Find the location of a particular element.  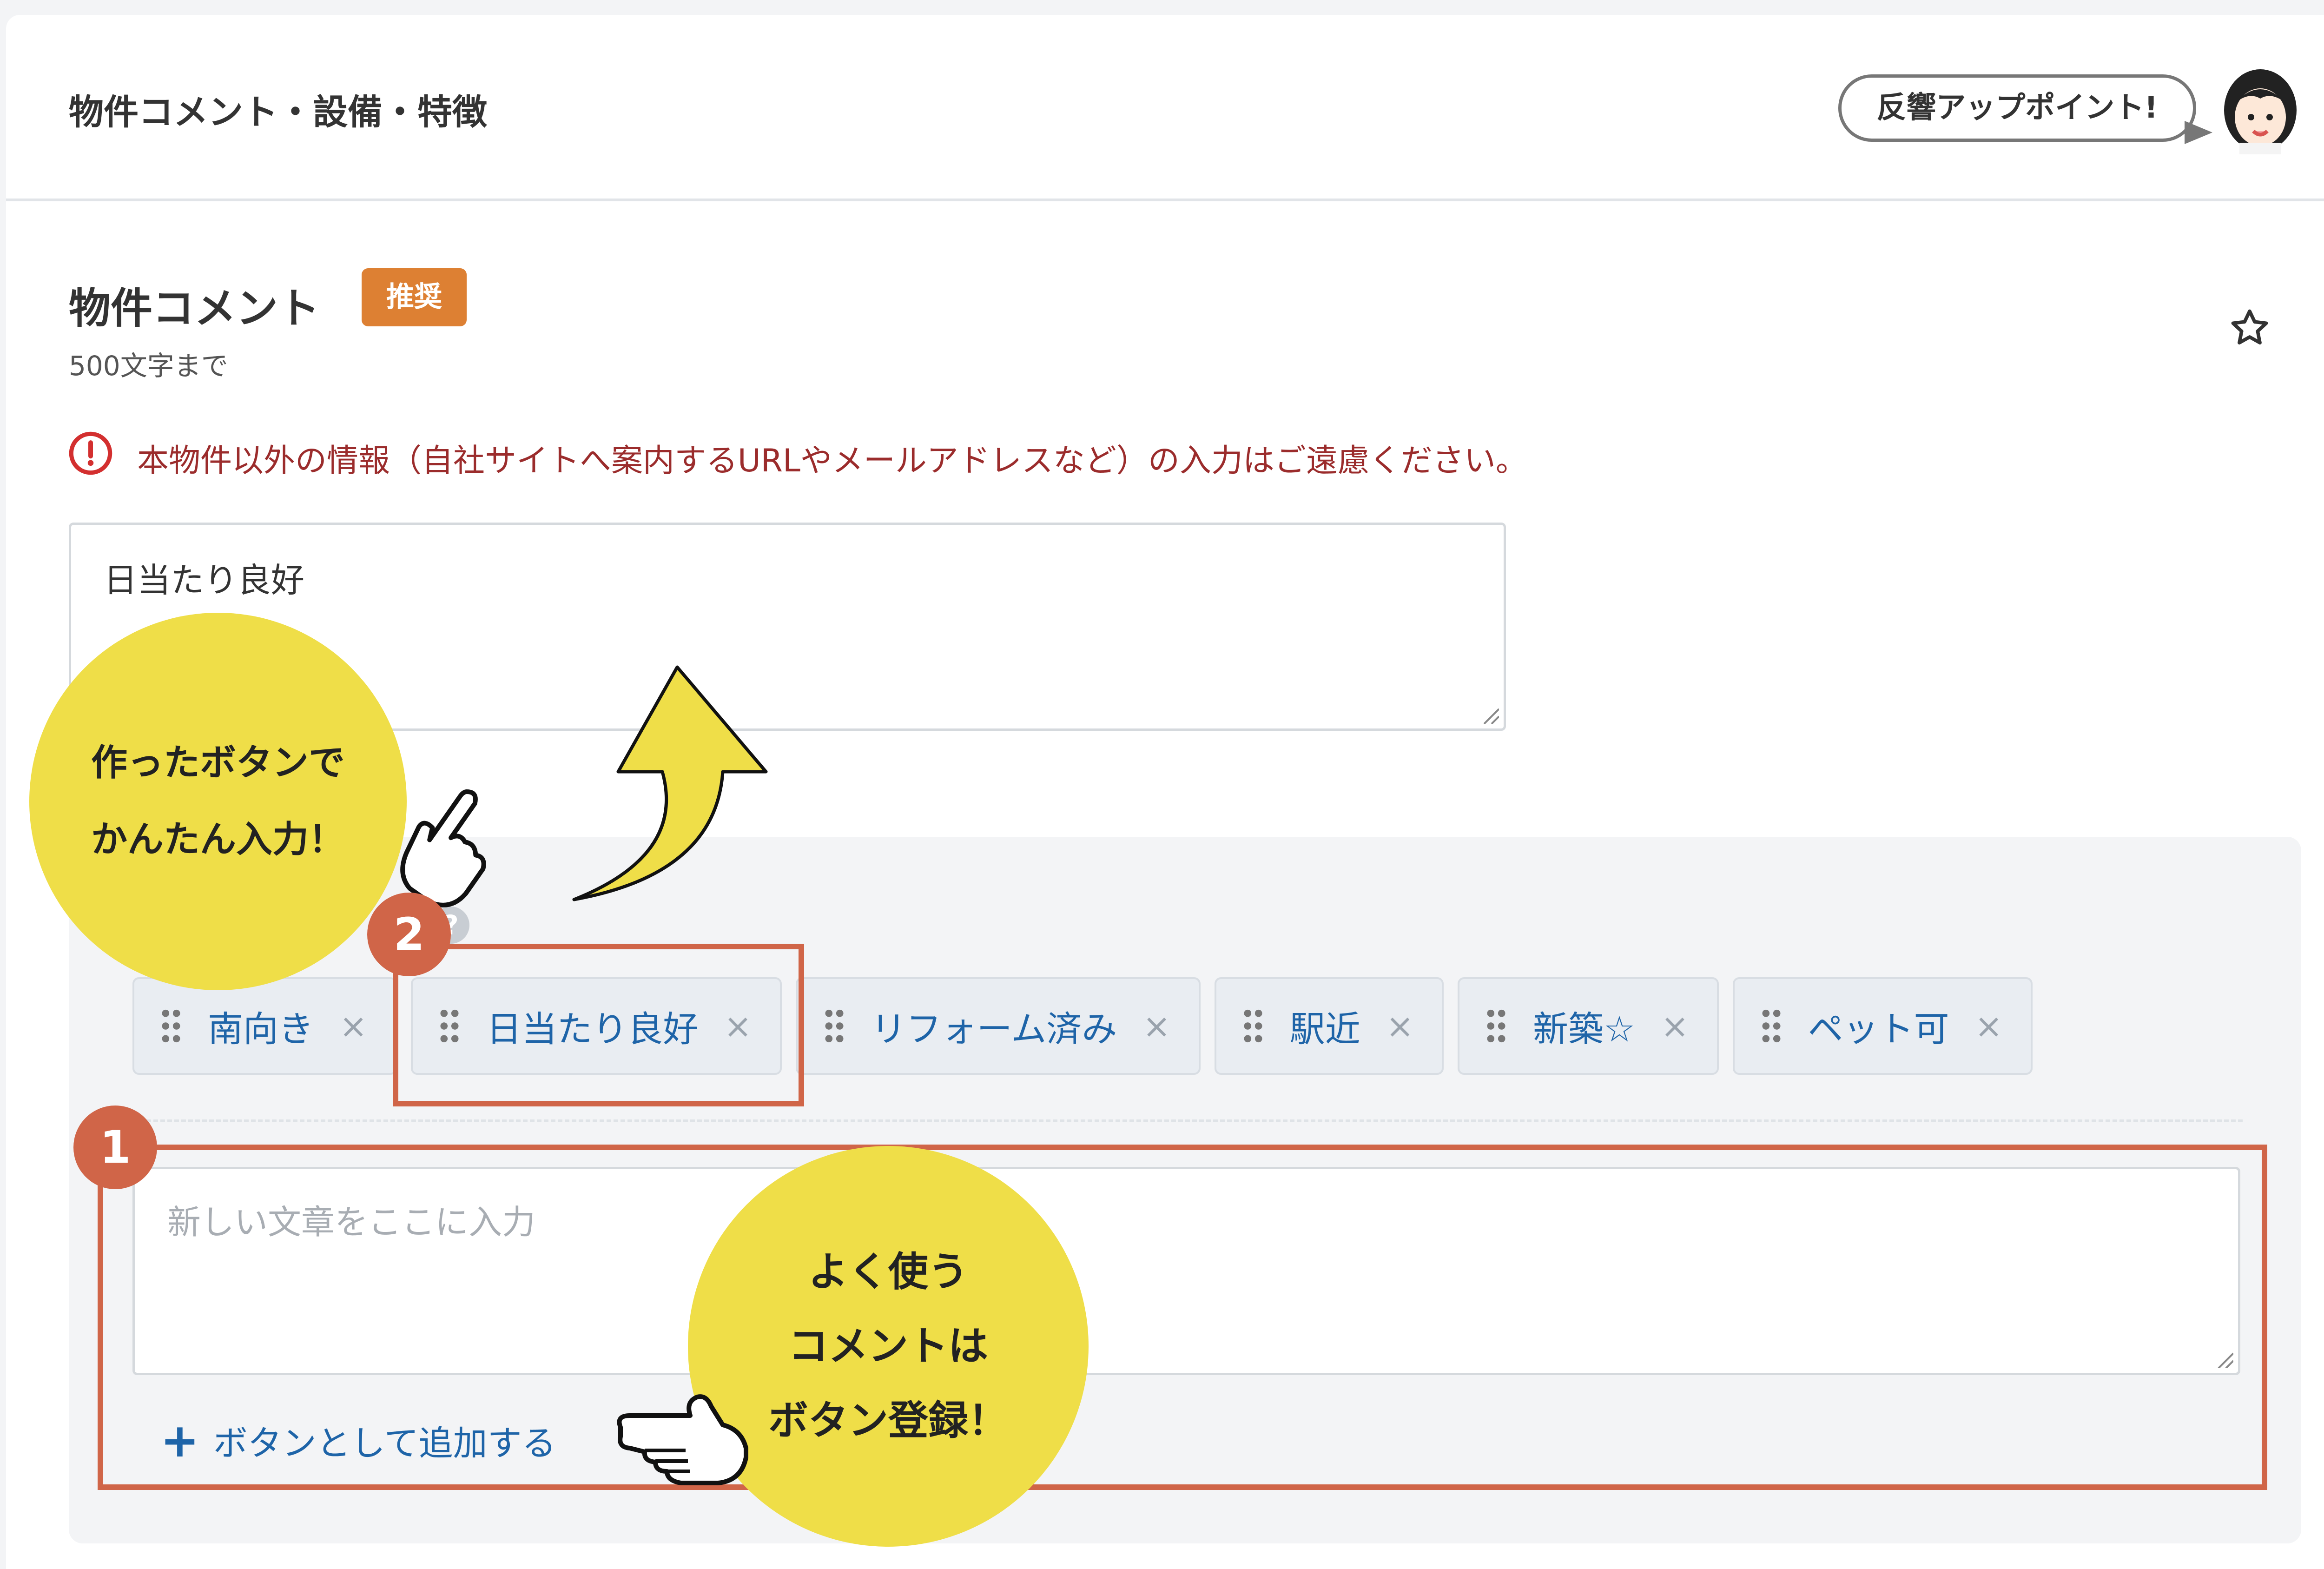

dashed-divider is located at coordinates (1187, 1120).